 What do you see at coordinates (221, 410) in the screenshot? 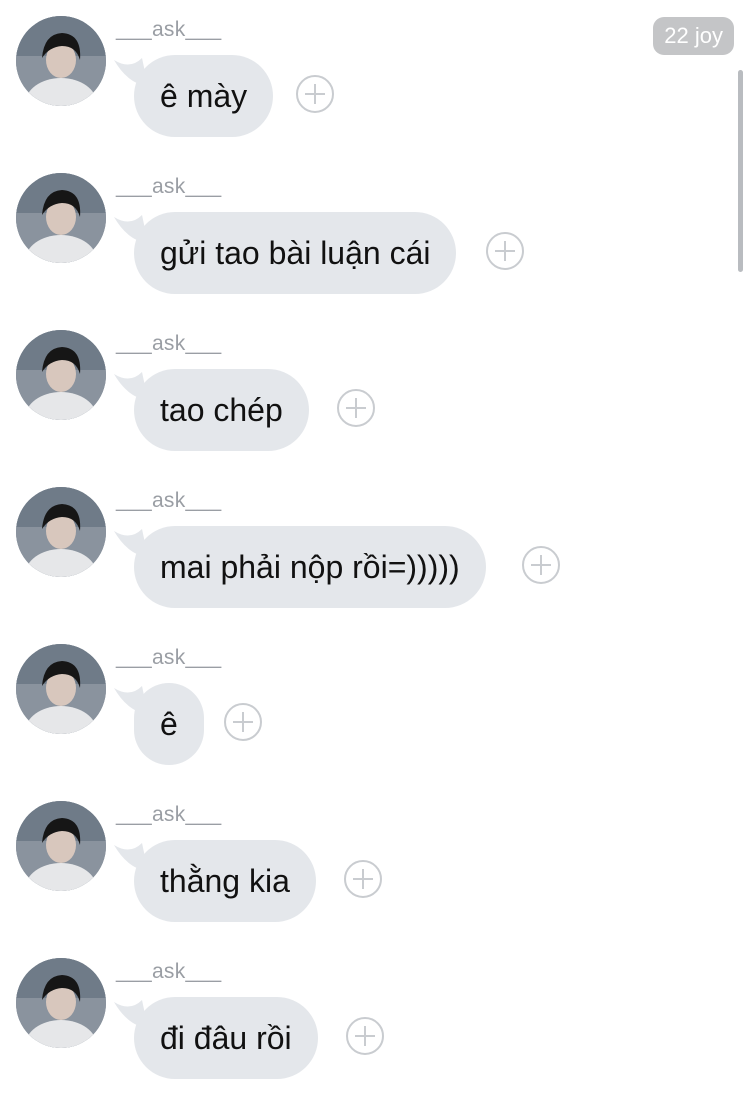
I see `message-bubble: tao chép` at bounding box center [221, 410].